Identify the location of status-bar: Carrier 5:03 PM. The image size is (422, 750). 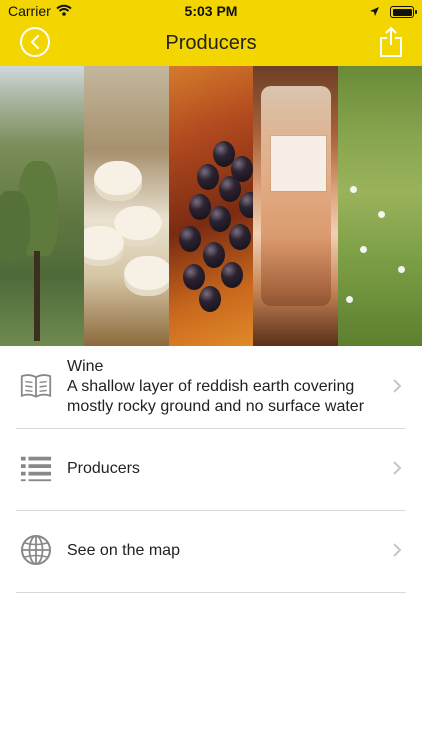
(211, 11).